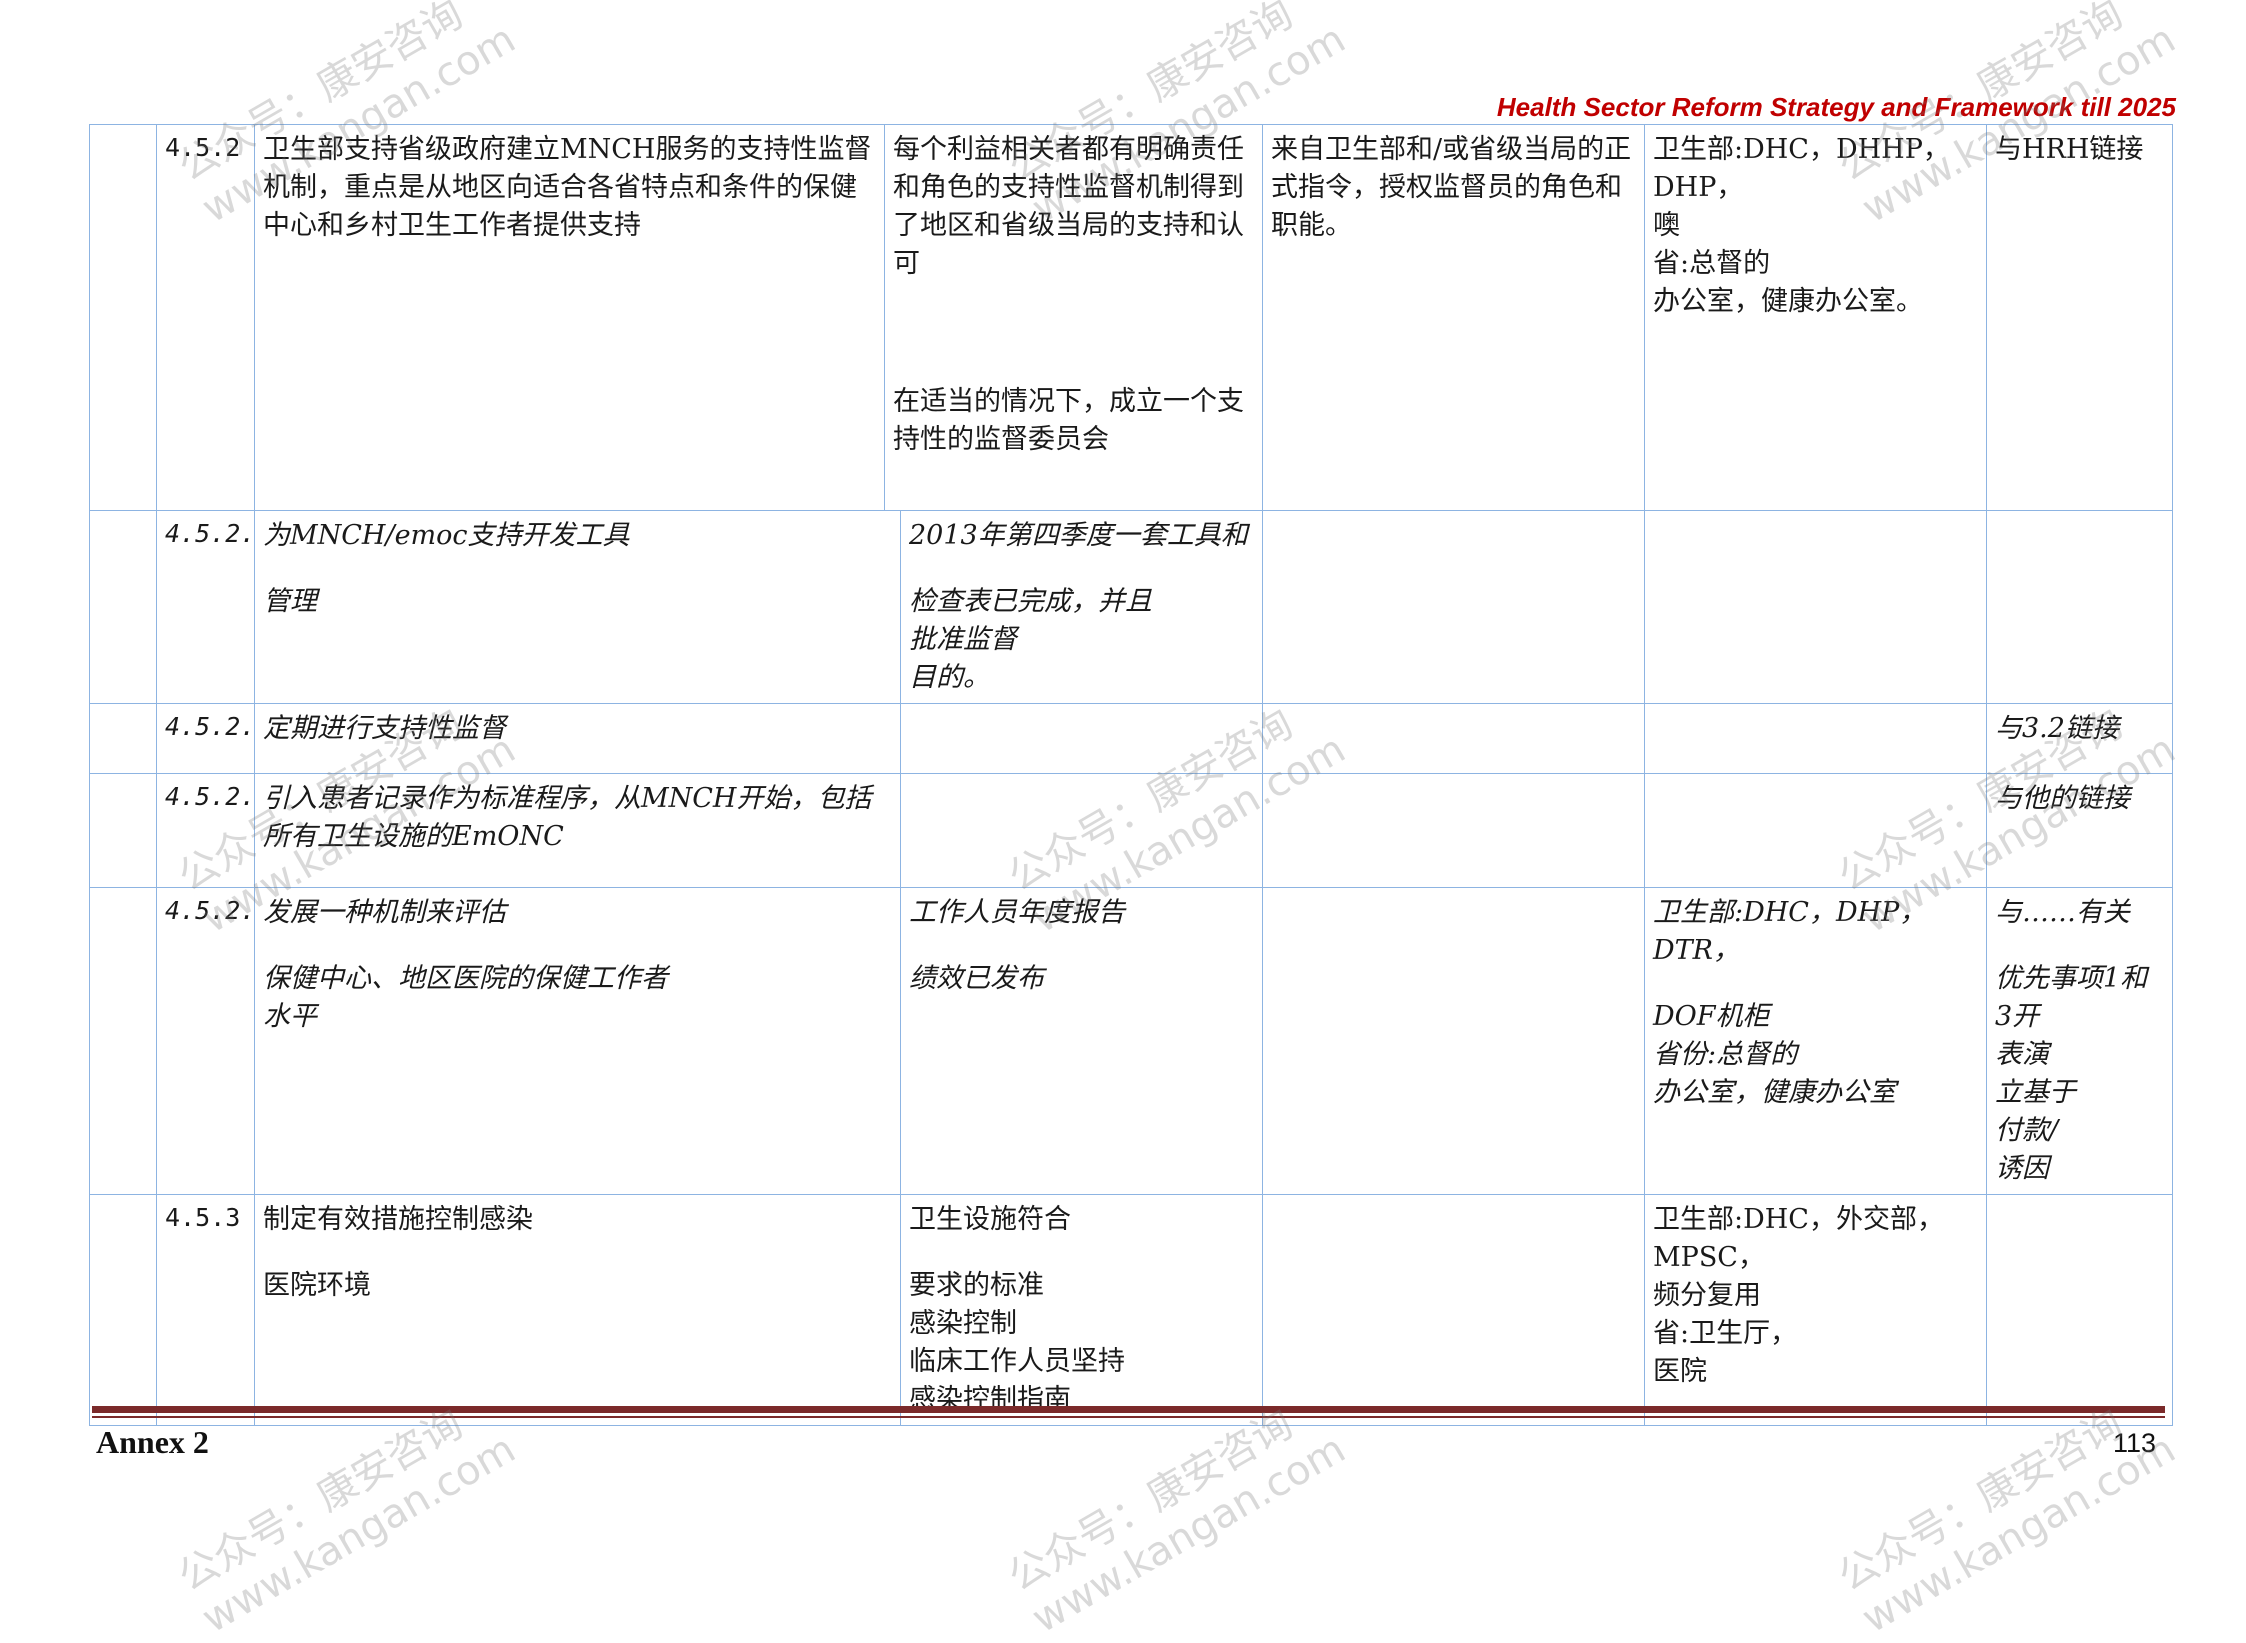 This screenshot has width=2246, height=1643. What do you see at coordinates (1666, 225) in the screenshot?
I see `cell-text-line: 噢` at bounding box center [1666, 225].